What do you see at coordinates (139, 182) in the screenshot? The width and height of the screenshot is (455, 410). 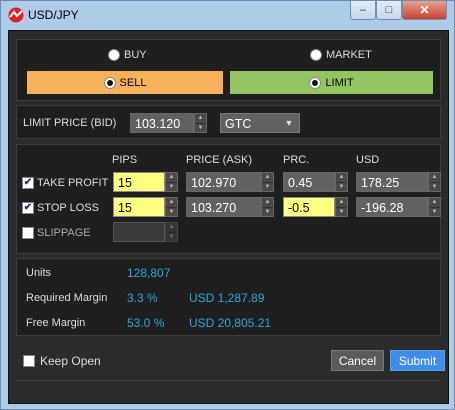 I see `take-profit-pips-input: 15` at bounding box center [139, 182].